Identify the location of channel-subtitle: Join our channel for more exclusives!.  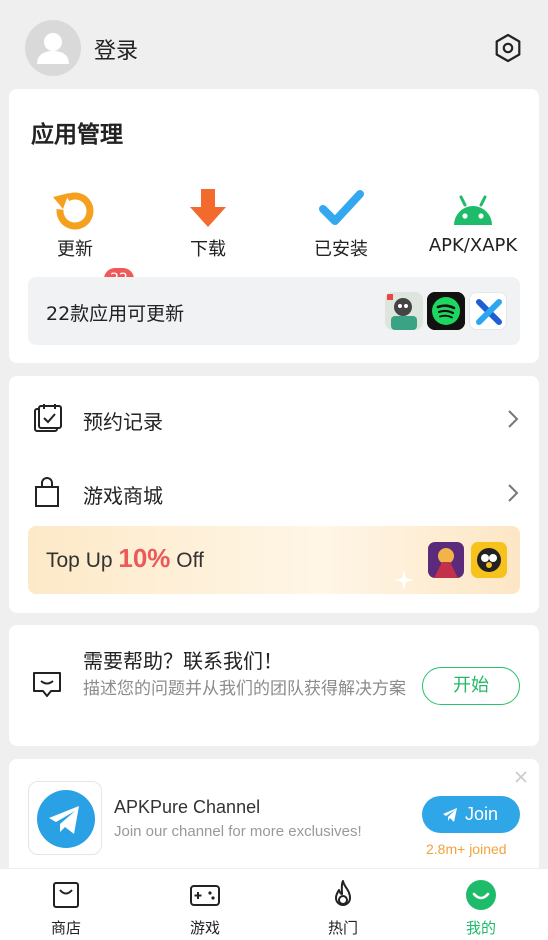
(238, 831).